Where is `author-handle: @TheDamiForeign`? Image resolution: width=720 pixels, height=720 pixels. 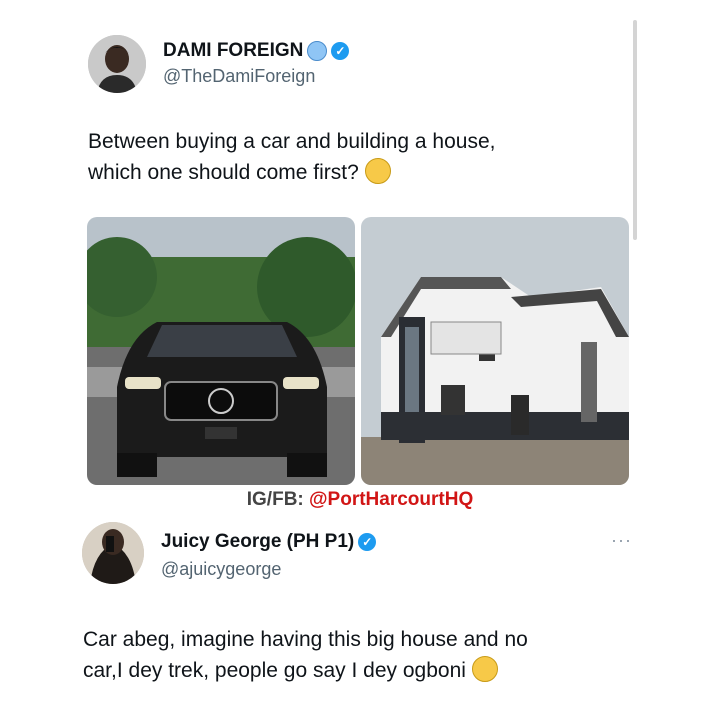
author-handle: @TheDamiForeign is located at coordinates (239, 76).